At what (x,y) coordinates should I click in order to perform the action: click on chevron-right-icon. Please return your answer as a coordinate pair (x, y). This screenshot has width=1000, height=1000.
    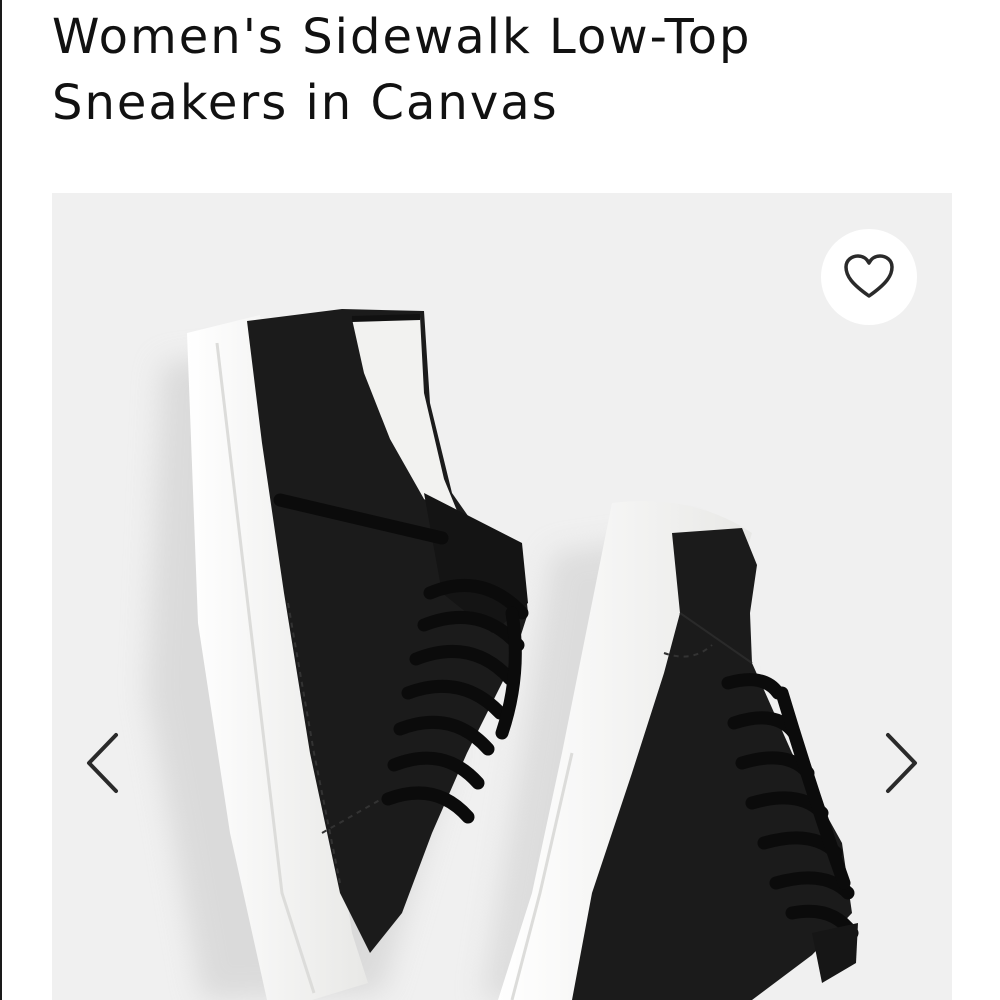
    Looking at the image, I should click on (901, 763).